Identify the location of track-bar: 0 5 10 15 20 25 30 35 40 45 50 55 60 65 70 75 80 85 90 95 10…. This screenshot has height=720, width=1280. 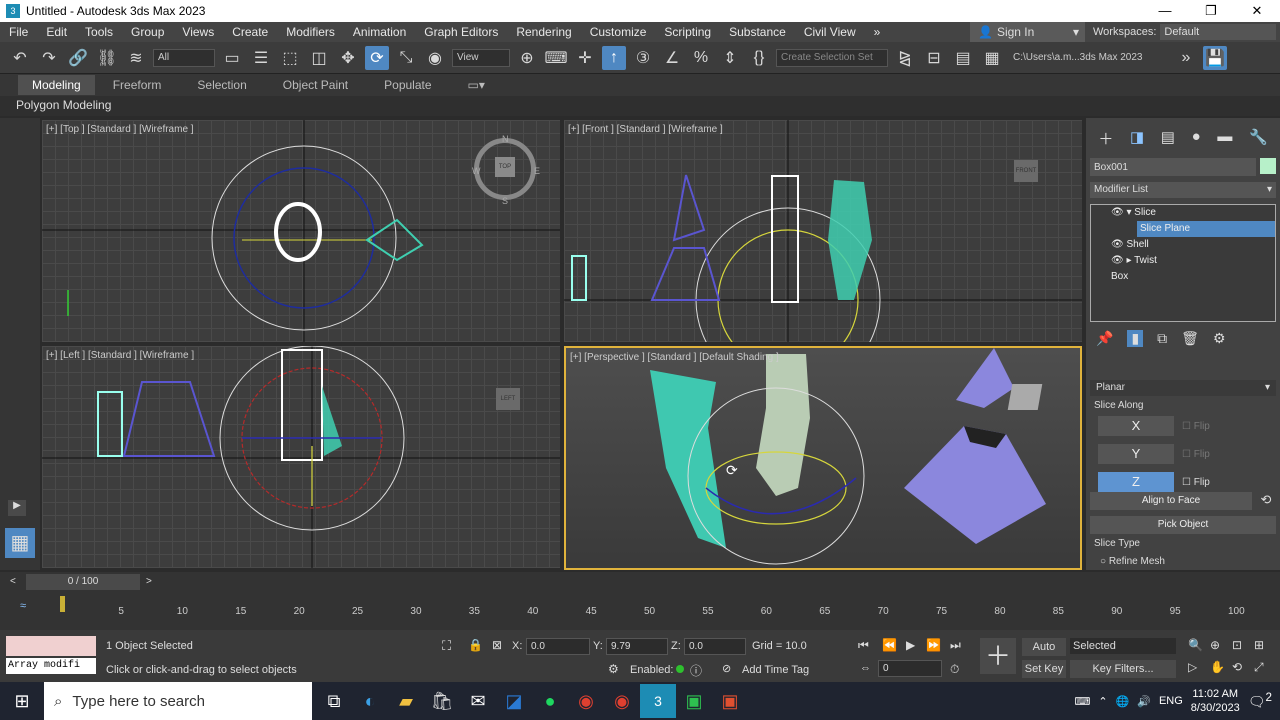
(652, 611).